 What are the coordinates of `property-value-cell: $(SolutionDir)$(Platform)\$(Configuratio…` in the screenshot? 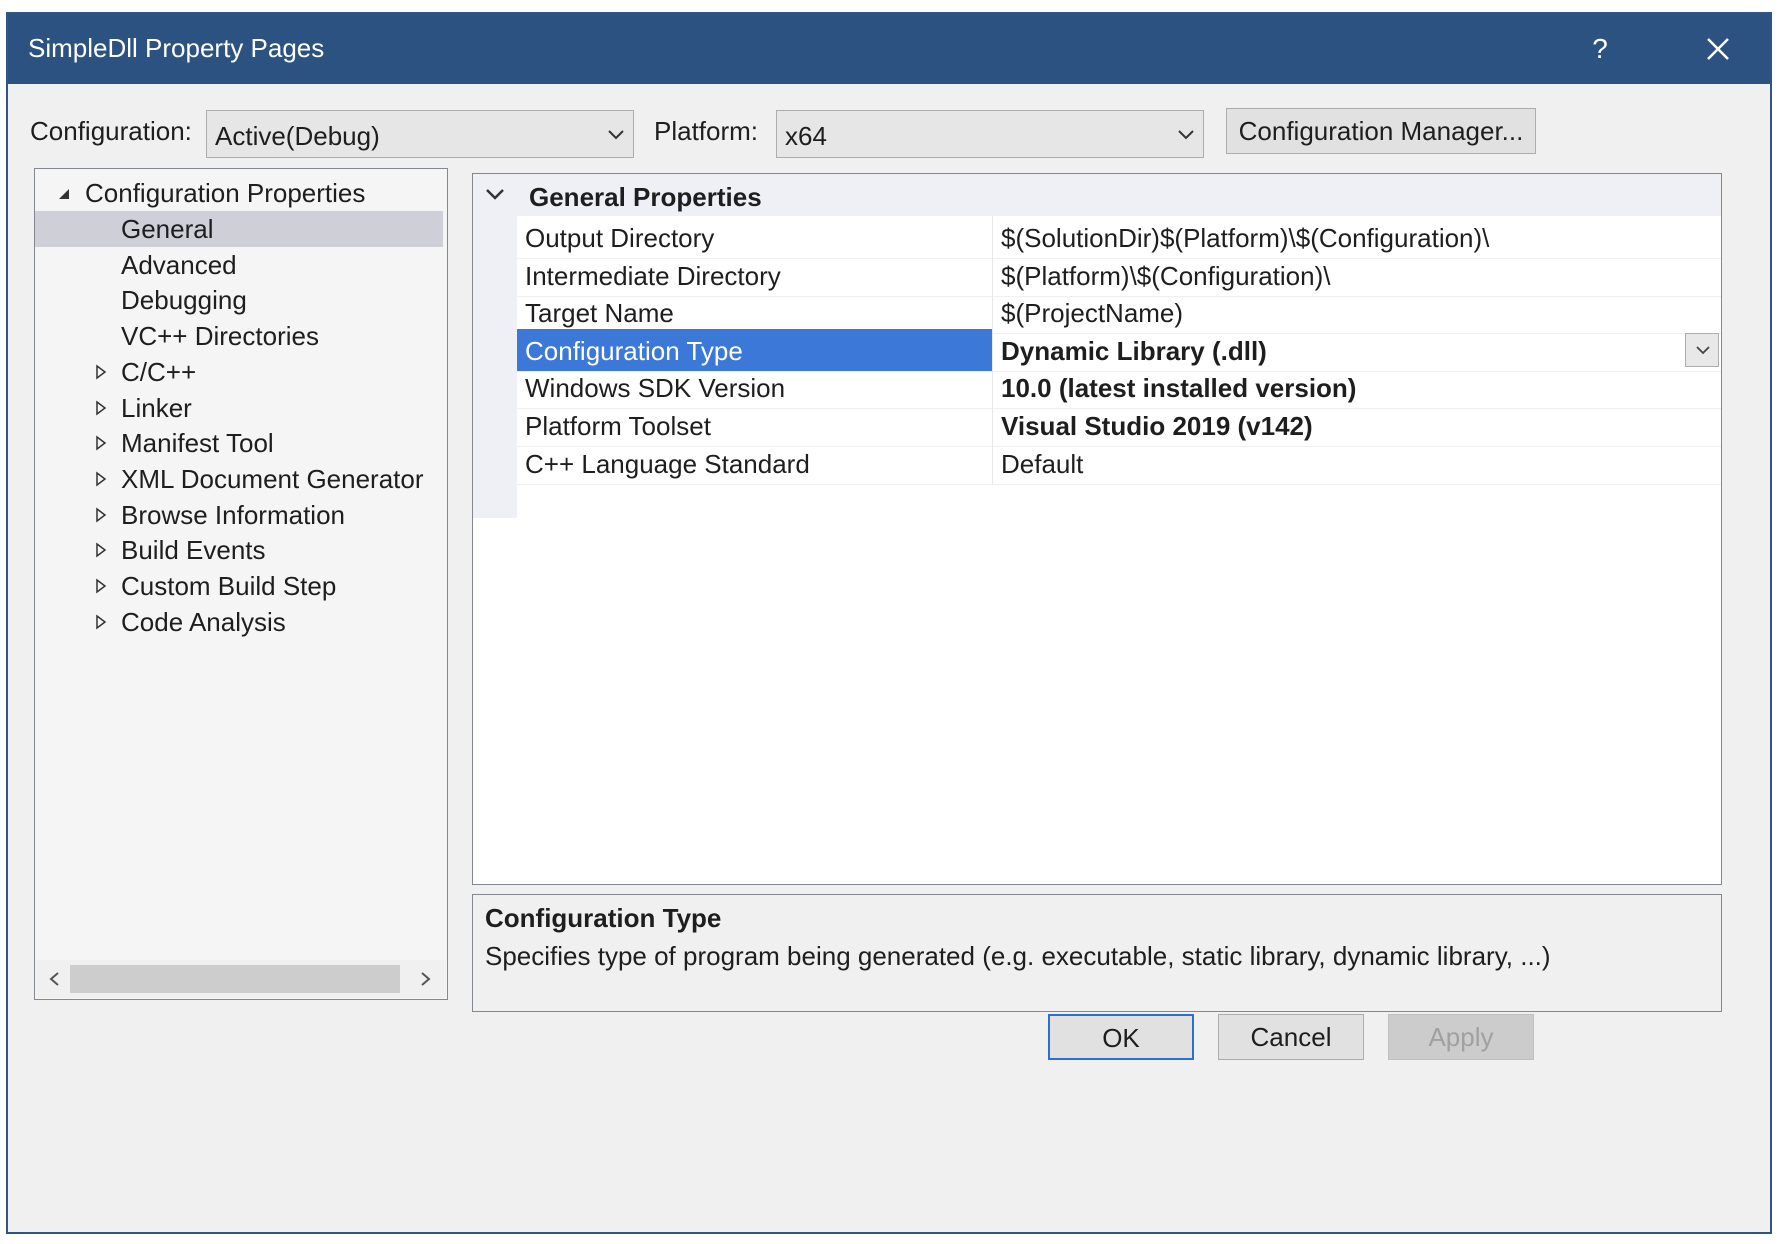 It's located at (1357, 237).